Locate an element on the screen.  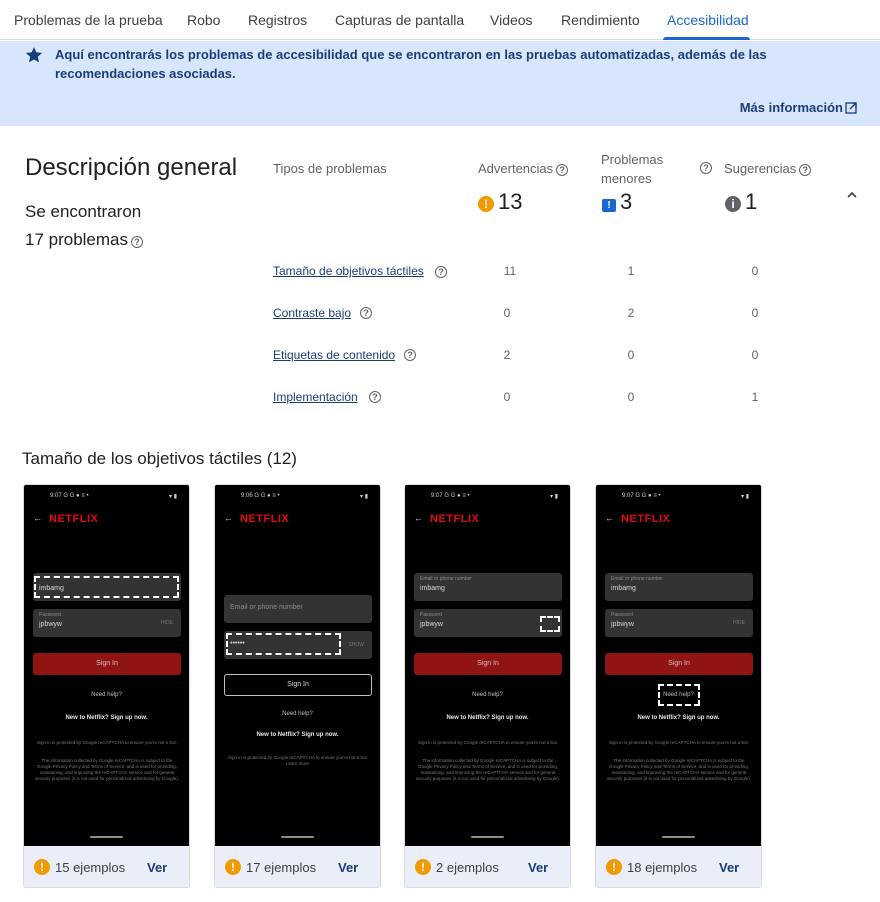
email-value: imbamg is located at coordinates (623, 588).